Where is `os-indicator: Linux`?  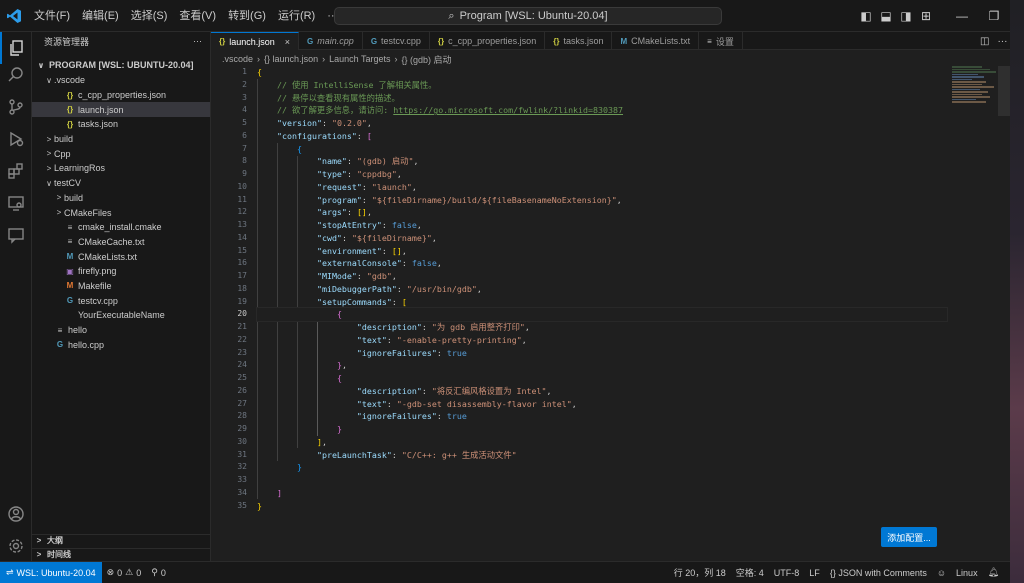 os-indicator: Linux is located at coordinates (967, 573).